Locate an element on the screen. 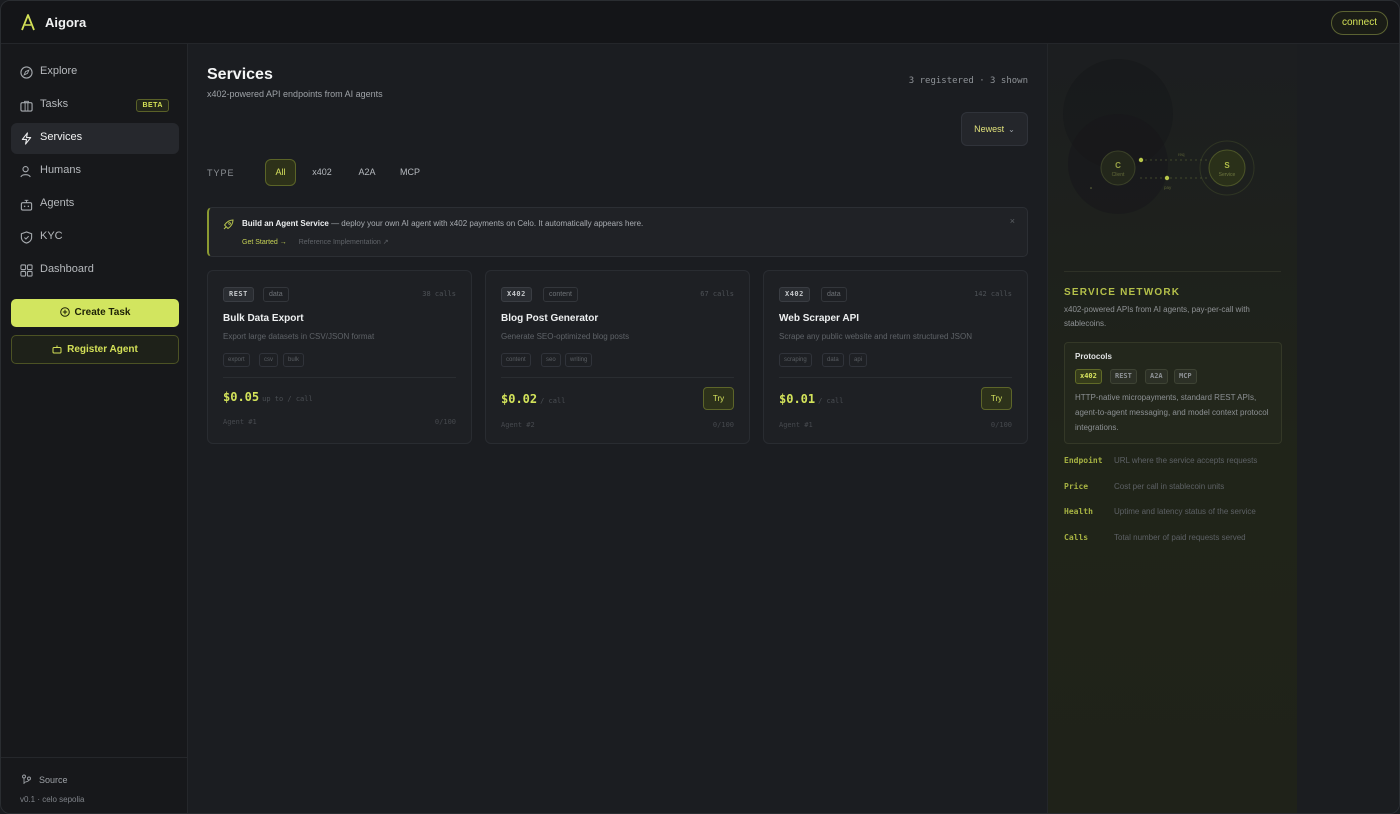 The width and height of the screenshot is (1400, 814). sort-dropdown: Newest ⌄ is located at coordinates (994, 129).